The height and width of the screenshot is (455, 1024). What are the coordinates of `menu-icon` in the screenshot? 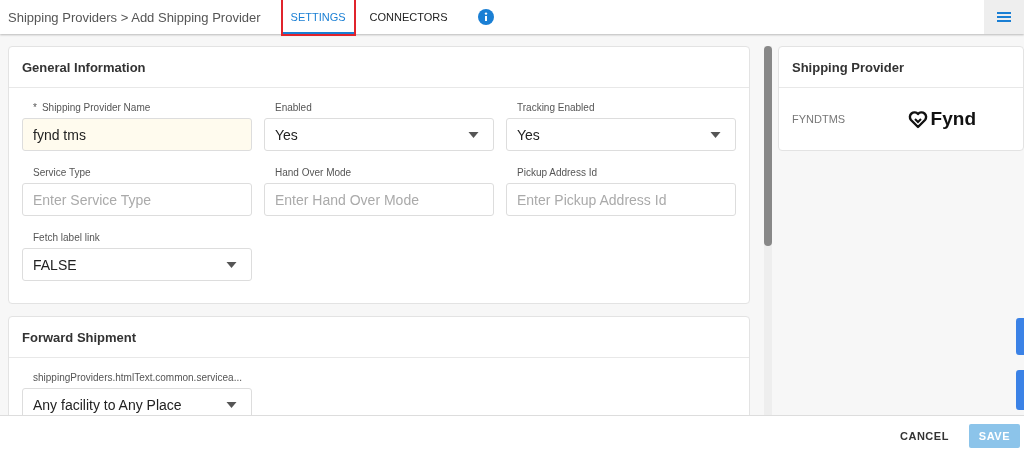 It's located at (1004, 17).